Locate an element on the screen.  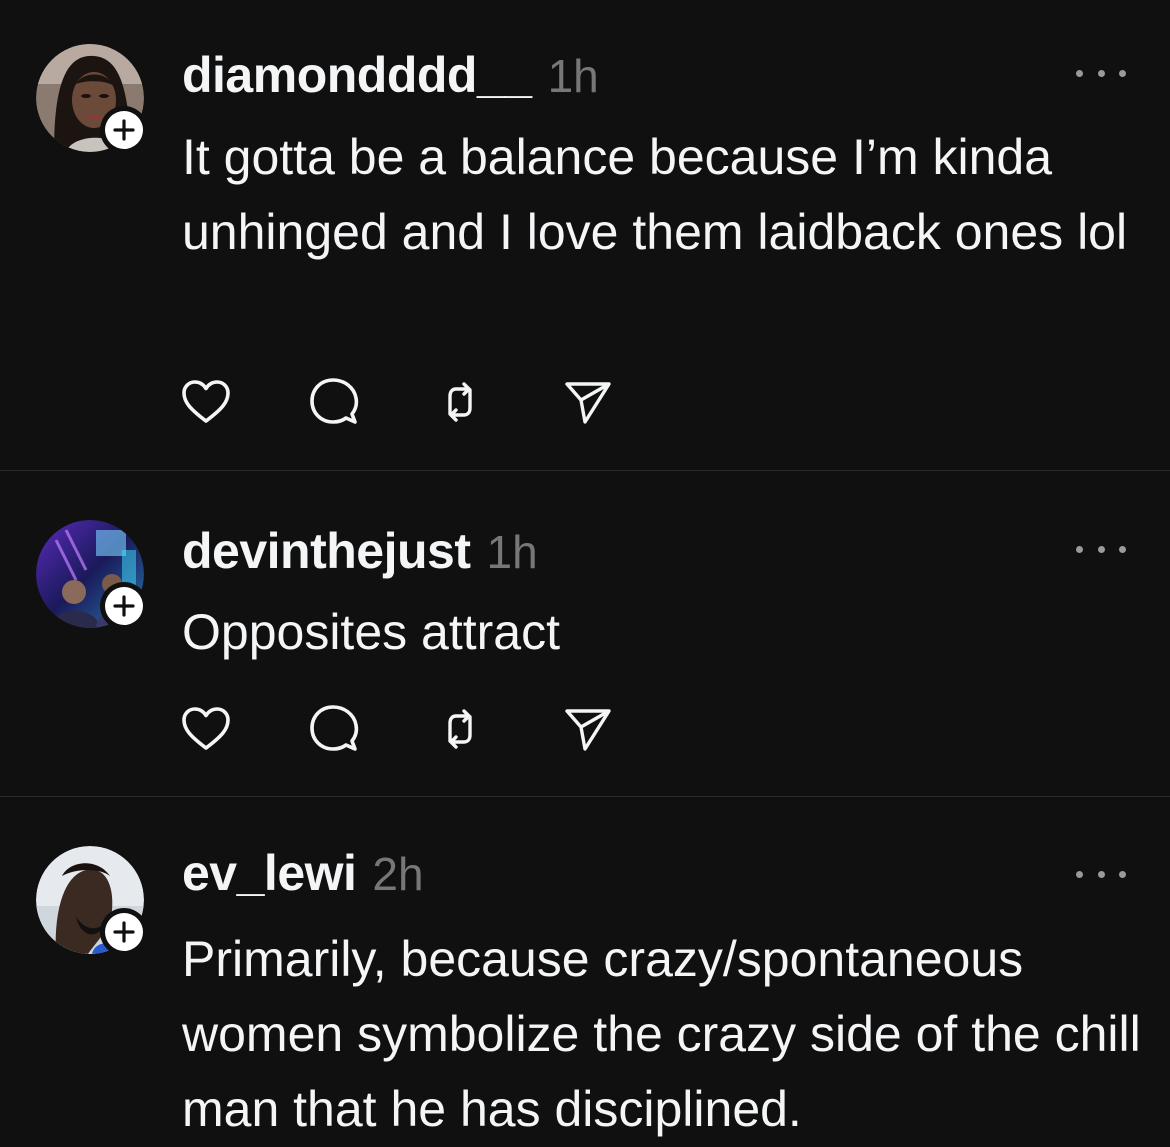
post-header: diamondddd__ 1h is located at coordinates (390, 75).